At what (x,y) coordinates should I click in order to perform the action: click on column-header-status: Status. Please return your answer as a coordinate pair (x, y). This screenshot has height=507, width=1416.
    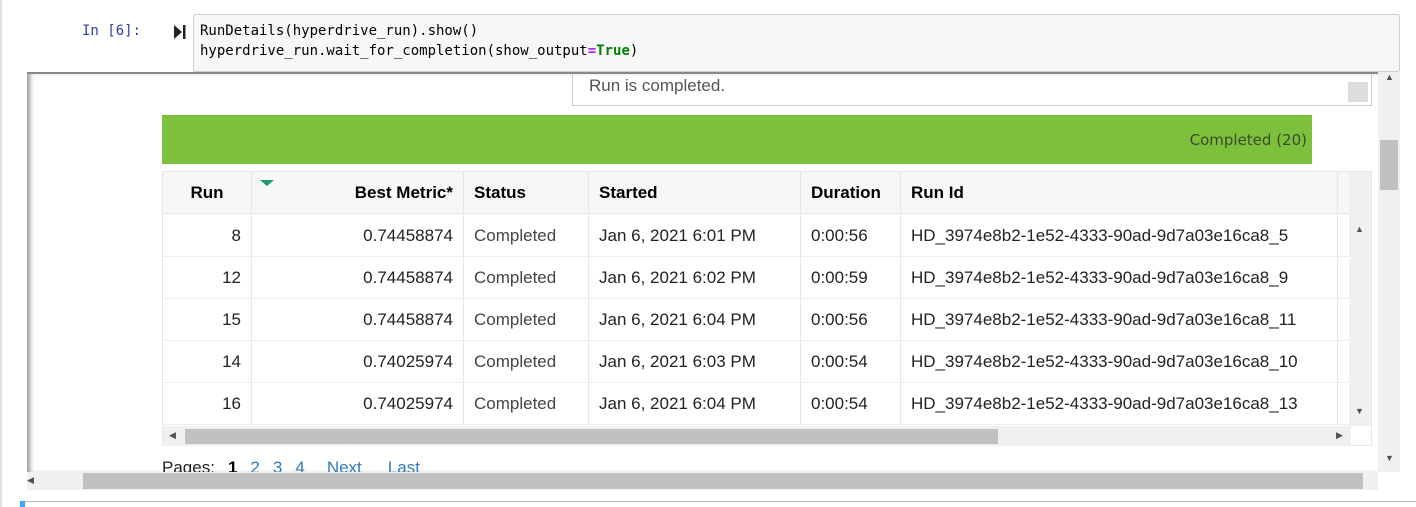
    Looking at the image, I should click on (526, 192).